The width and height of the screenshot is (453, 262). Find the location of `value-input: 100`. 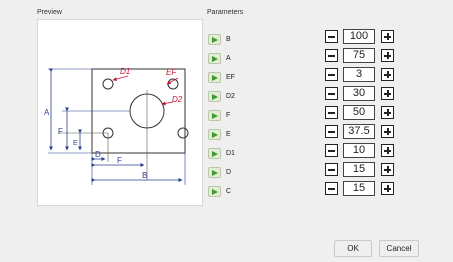

value-input: 100 is located at coordinates (359, 36).